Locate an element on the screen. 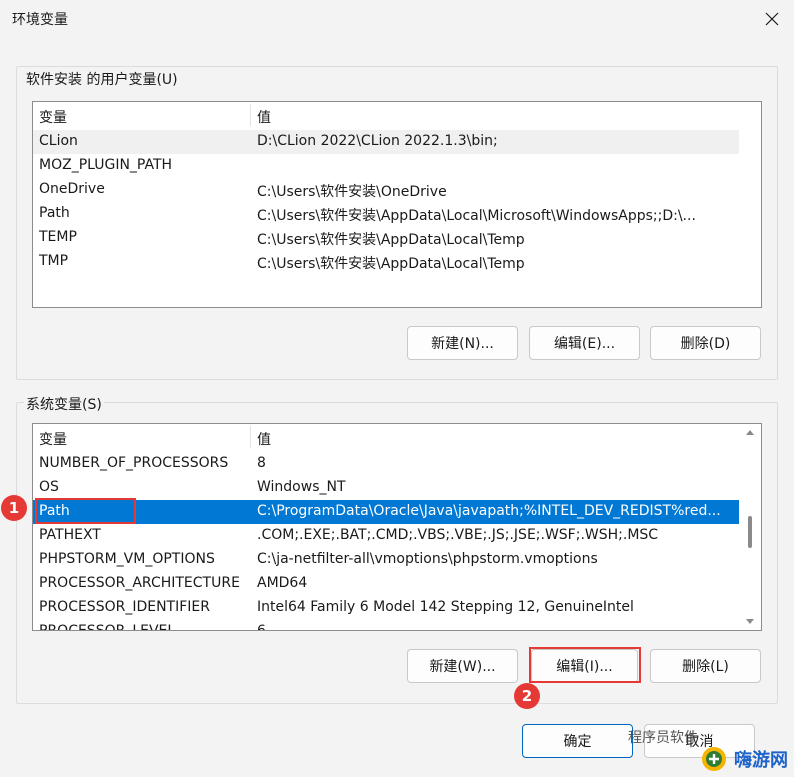 Image resolution: width=794 pixels, height=777 pixels. close-button is located at coordinates (772, 19).